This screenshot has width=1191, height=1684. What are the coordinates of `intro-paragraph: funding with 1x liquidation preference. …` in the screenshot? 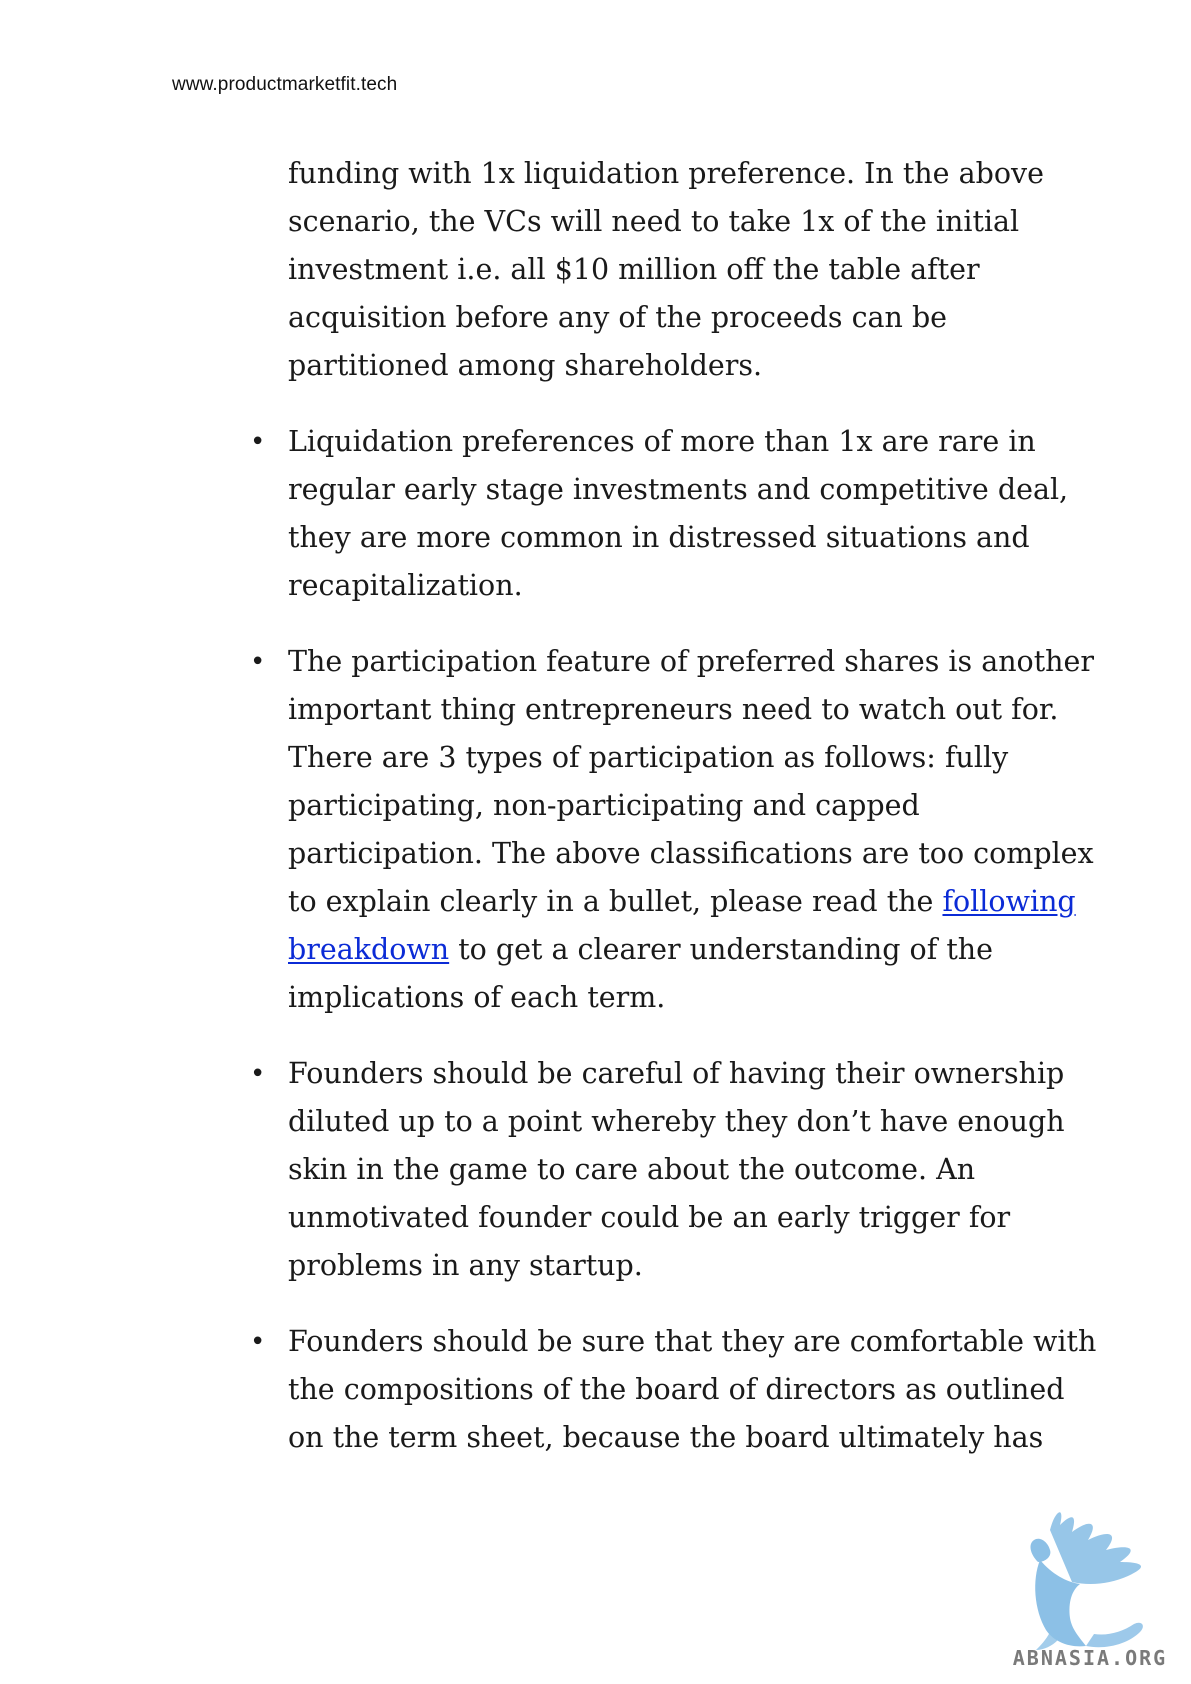 It's located at (668, 270).